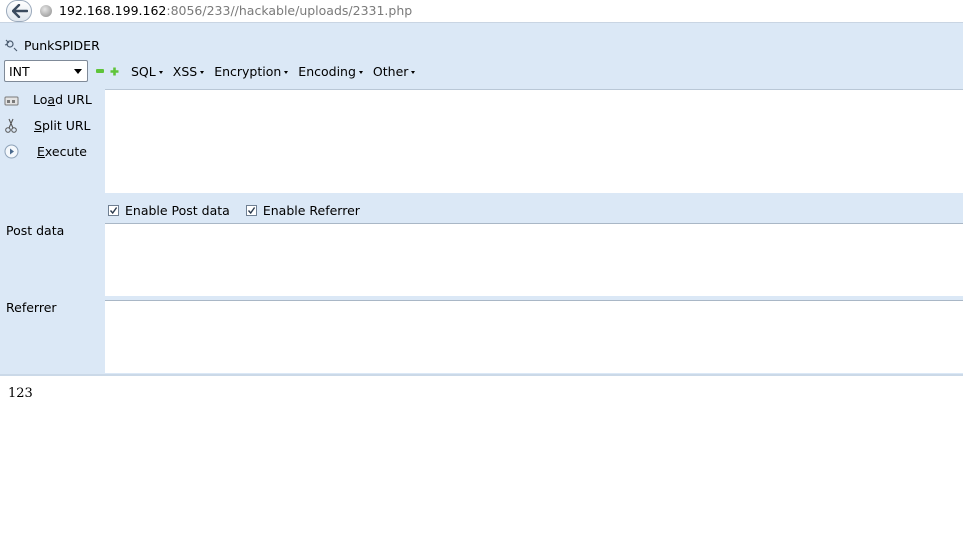 Image resolution: width=963 pixels, height=550 pixels. I want to click on menu-encoding: Encoding, so click(330, 71).